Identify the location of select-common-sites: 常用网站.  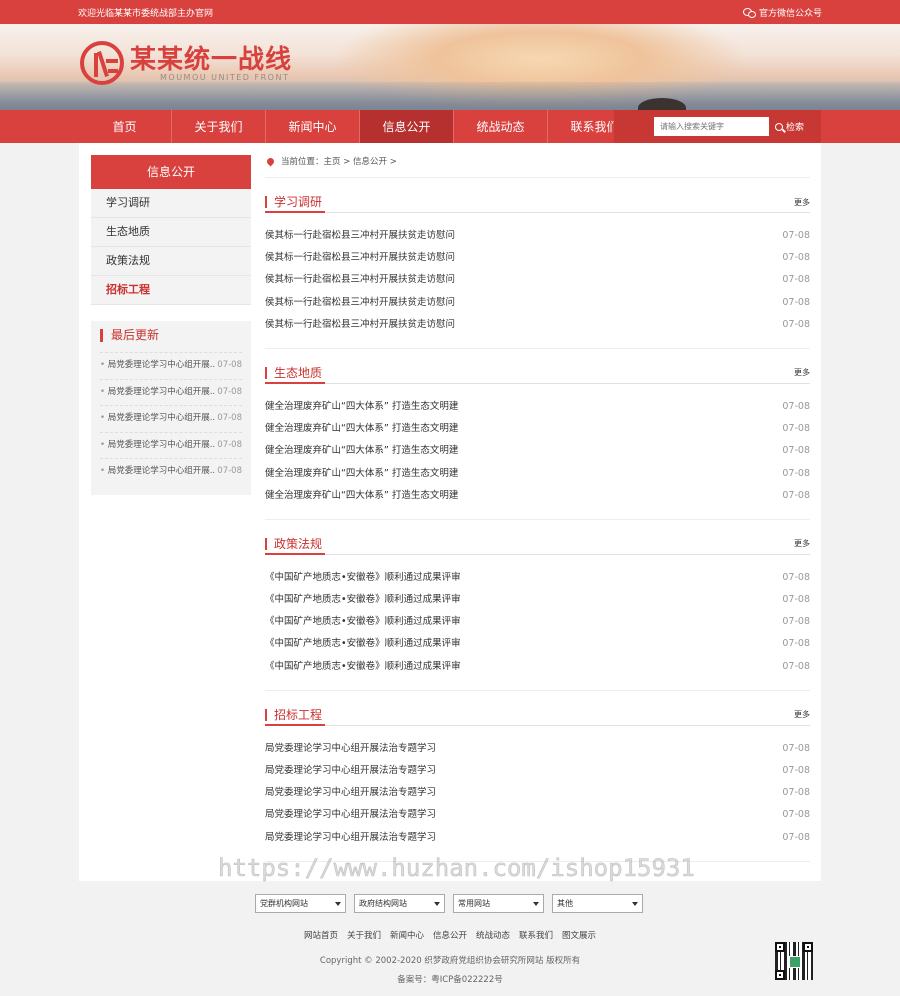
(498, 903).